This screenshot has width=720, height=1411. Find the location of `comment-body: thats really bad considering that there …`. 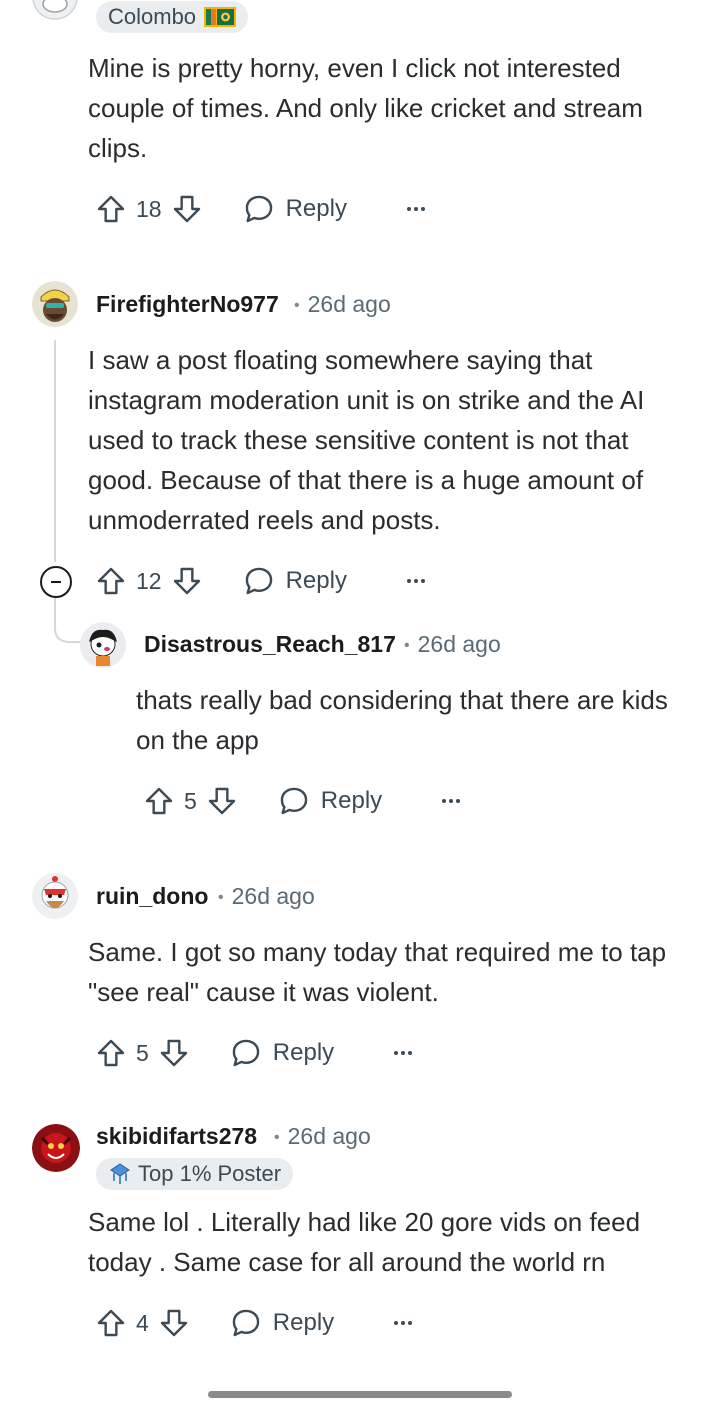

comment-body: thats really bad considering that there … is located at coordinates (402, 720).